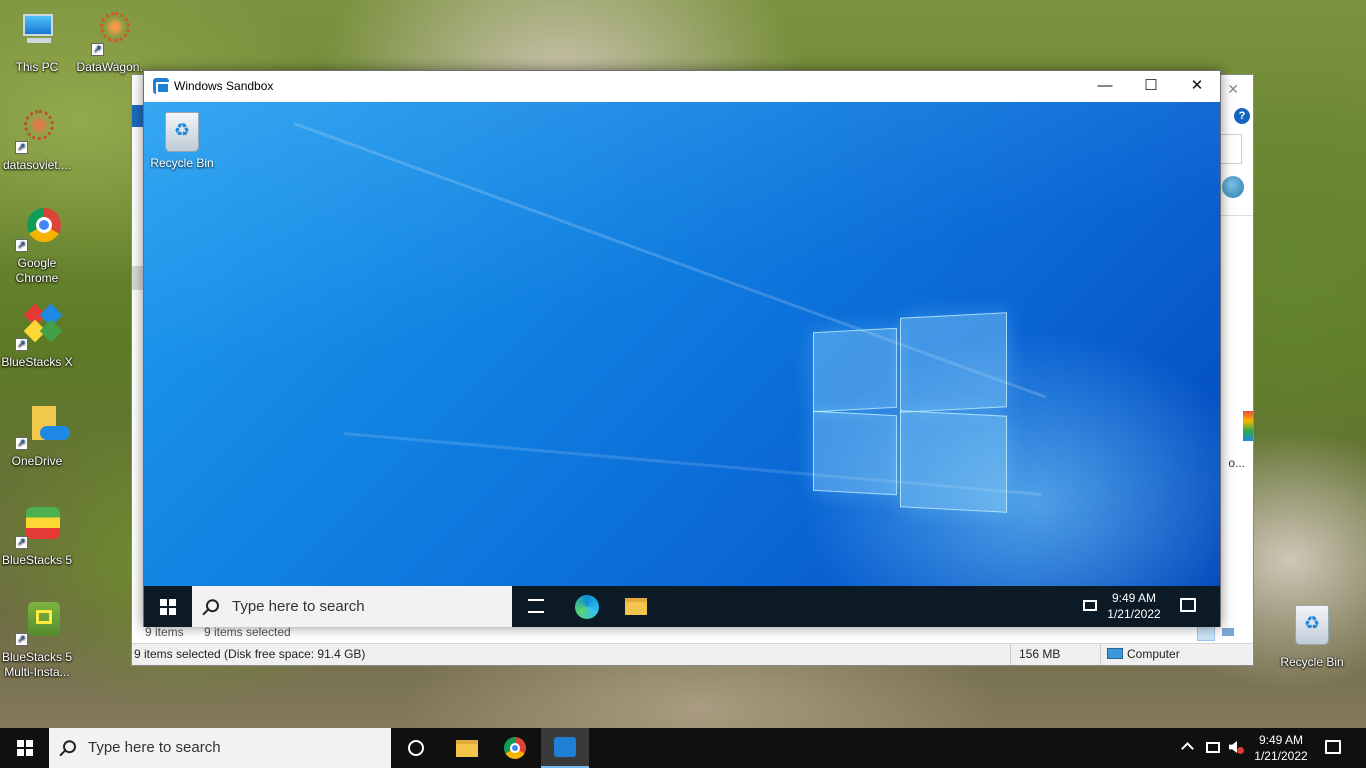  I want to click on sandbox-time: 9:49 AM, so click(1134, 598).